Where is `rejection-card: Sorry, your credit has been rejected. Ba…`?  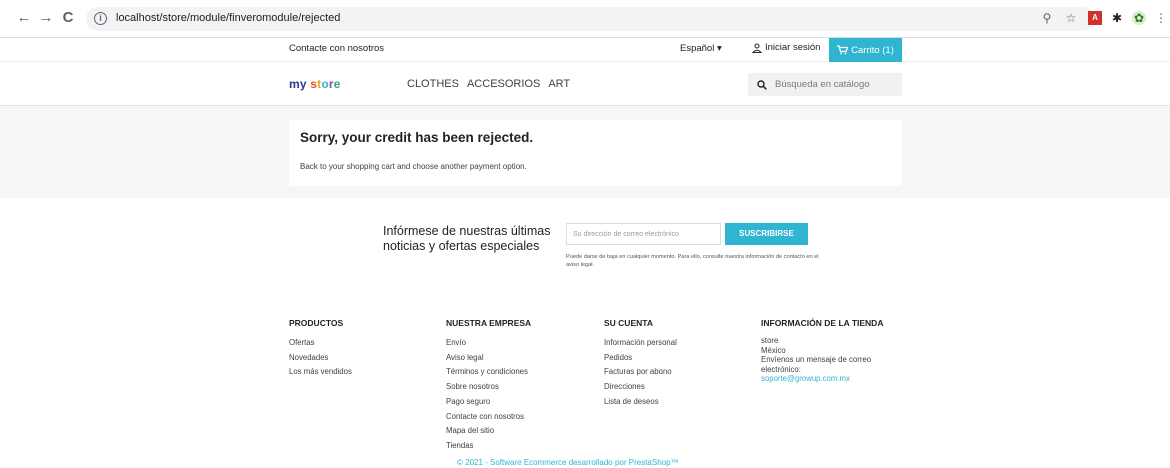 rejection-card: Sorry, your credit has been rejected. Ba… is located at coordinates (595, 153).